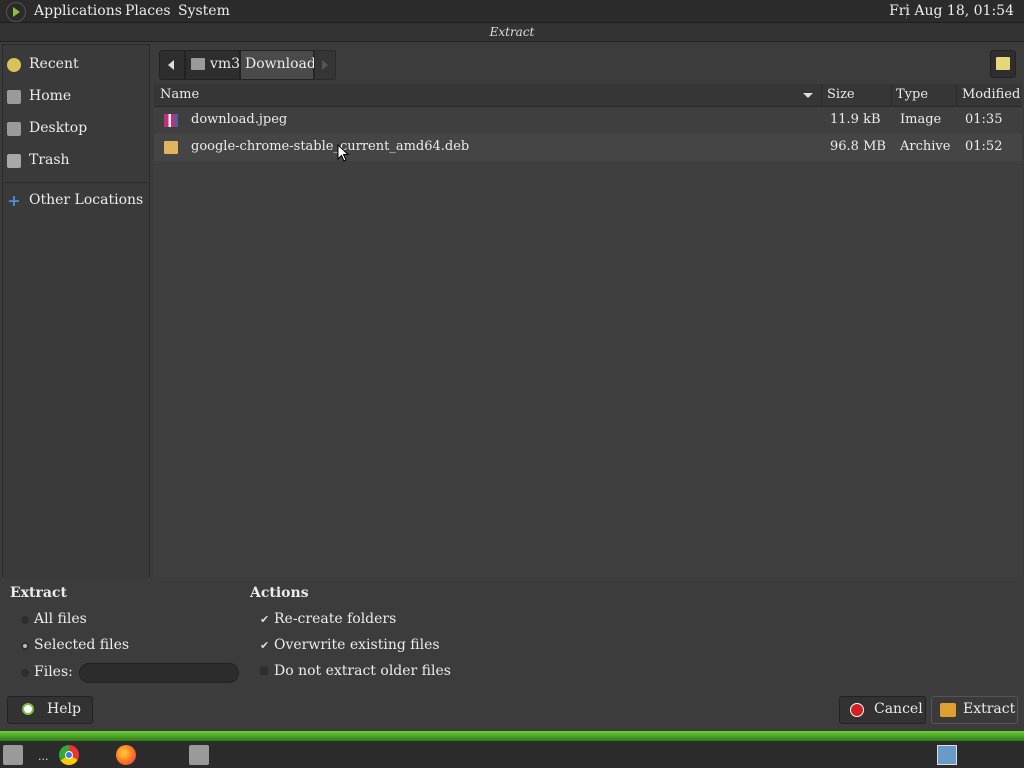 The height and width of the screenshot is (768, 1024). Describe the element at coordinates (265, 645) in the screenshot. I see `overwrite-existing-checkbox: ✔` at that location.